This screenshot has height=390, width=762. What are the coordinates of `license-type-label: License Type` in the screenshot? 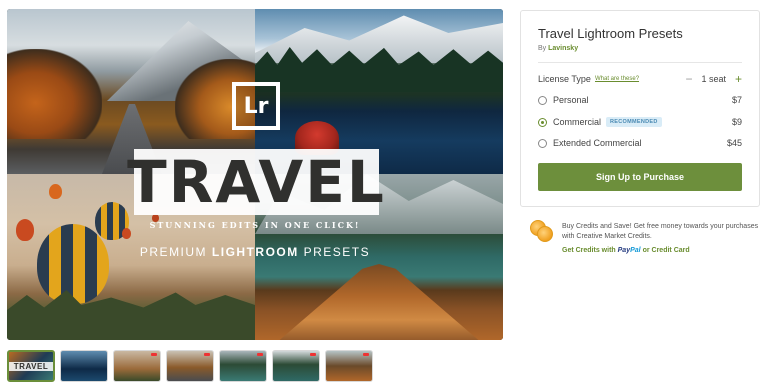 It's located at (564, 79).